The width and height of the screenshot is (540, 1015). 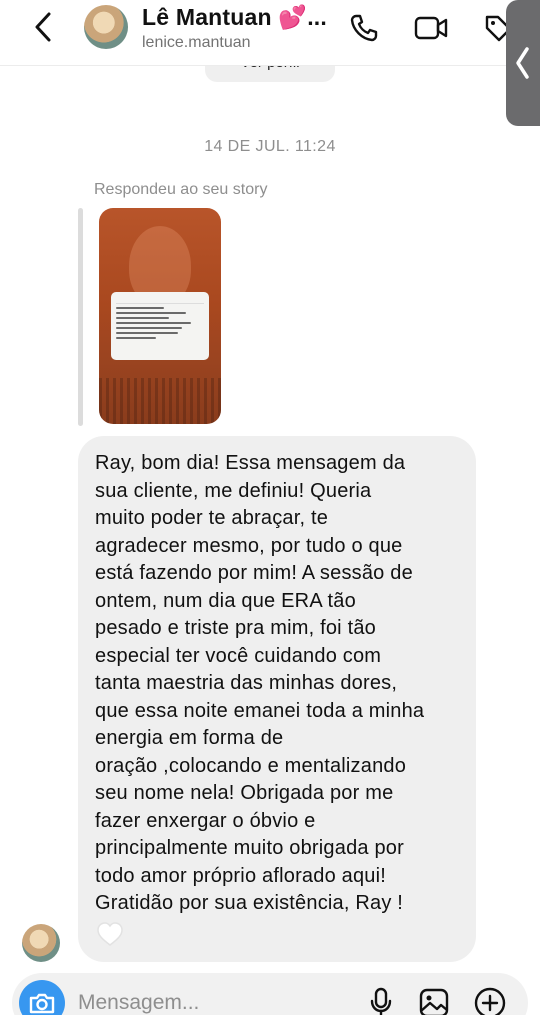 I want to click on message-composer, so click(x=270, y=994).